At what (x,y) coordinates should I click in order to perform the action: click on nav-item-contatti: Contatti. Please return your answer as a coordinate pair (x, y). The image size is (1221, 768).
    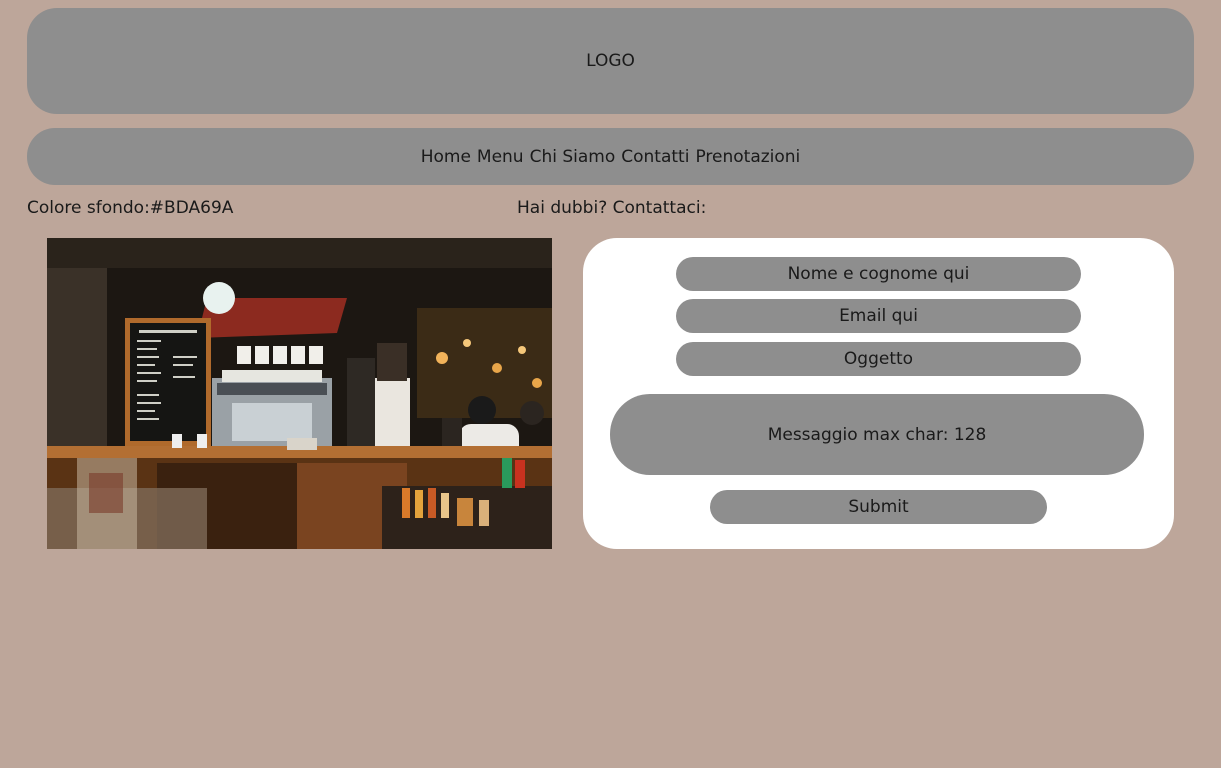
    Looking at the image, I should click on (655, 157).